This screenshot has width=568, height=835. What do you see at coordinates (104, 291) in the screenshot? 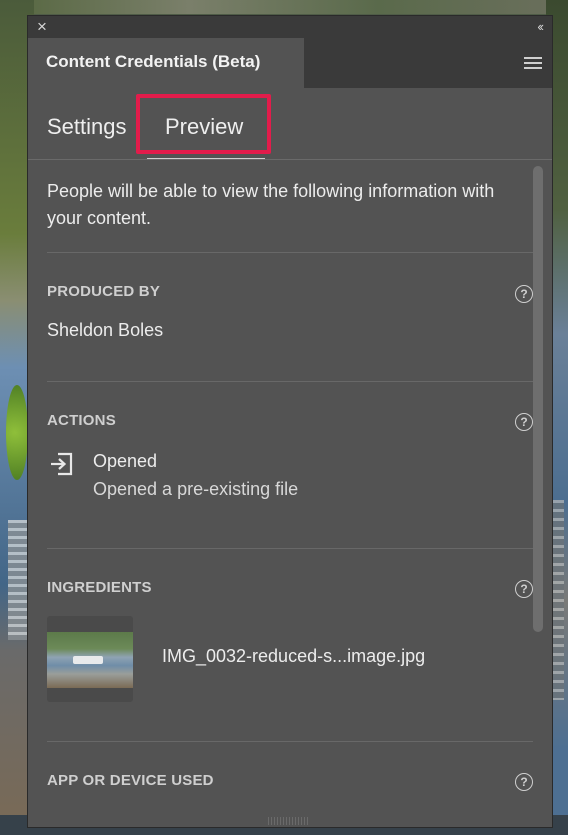
I see `section-label: PRODUCED BY` at bounding box center [104, 291].